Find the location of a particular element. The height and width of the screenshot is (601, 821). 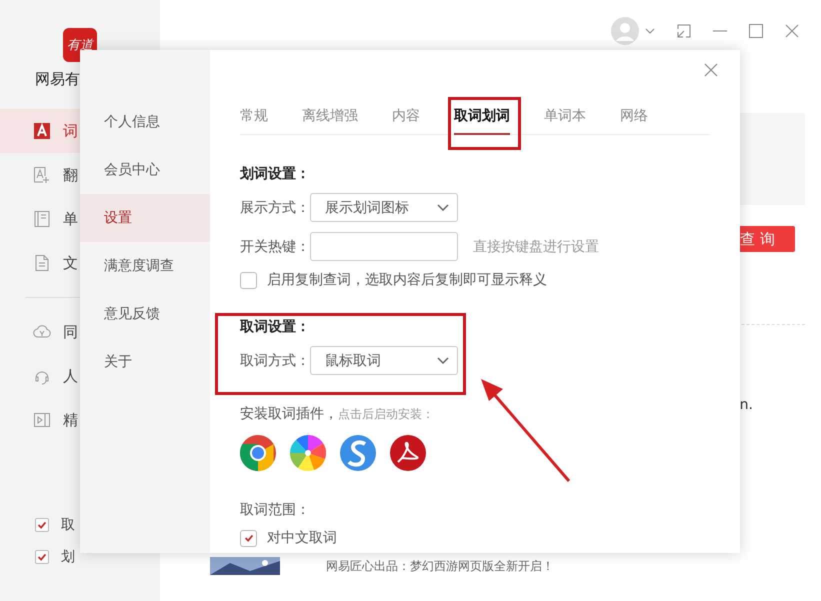

field-label: 展示方式： is located at coordinates (275, 207).